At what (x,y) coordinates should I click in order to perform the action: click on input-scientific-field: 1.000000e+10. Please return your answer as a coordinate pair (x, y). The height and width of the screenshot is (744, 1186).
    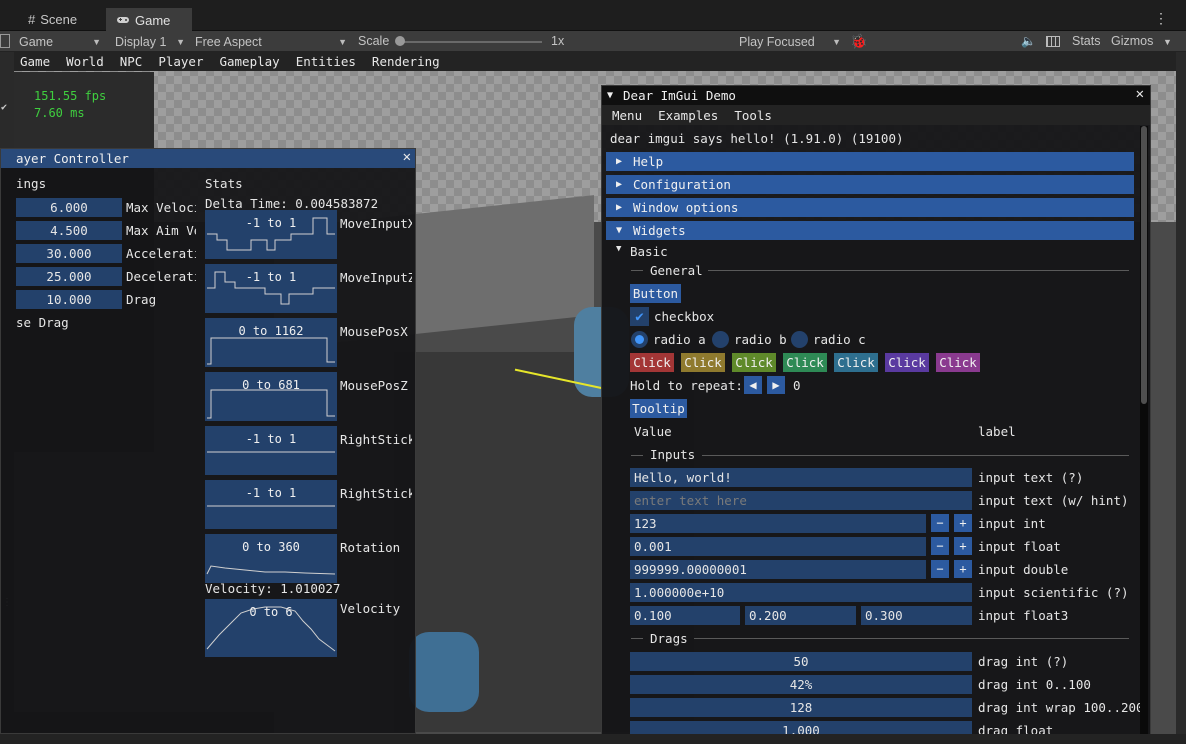
    Looking at the image, I should click on (801, 592).